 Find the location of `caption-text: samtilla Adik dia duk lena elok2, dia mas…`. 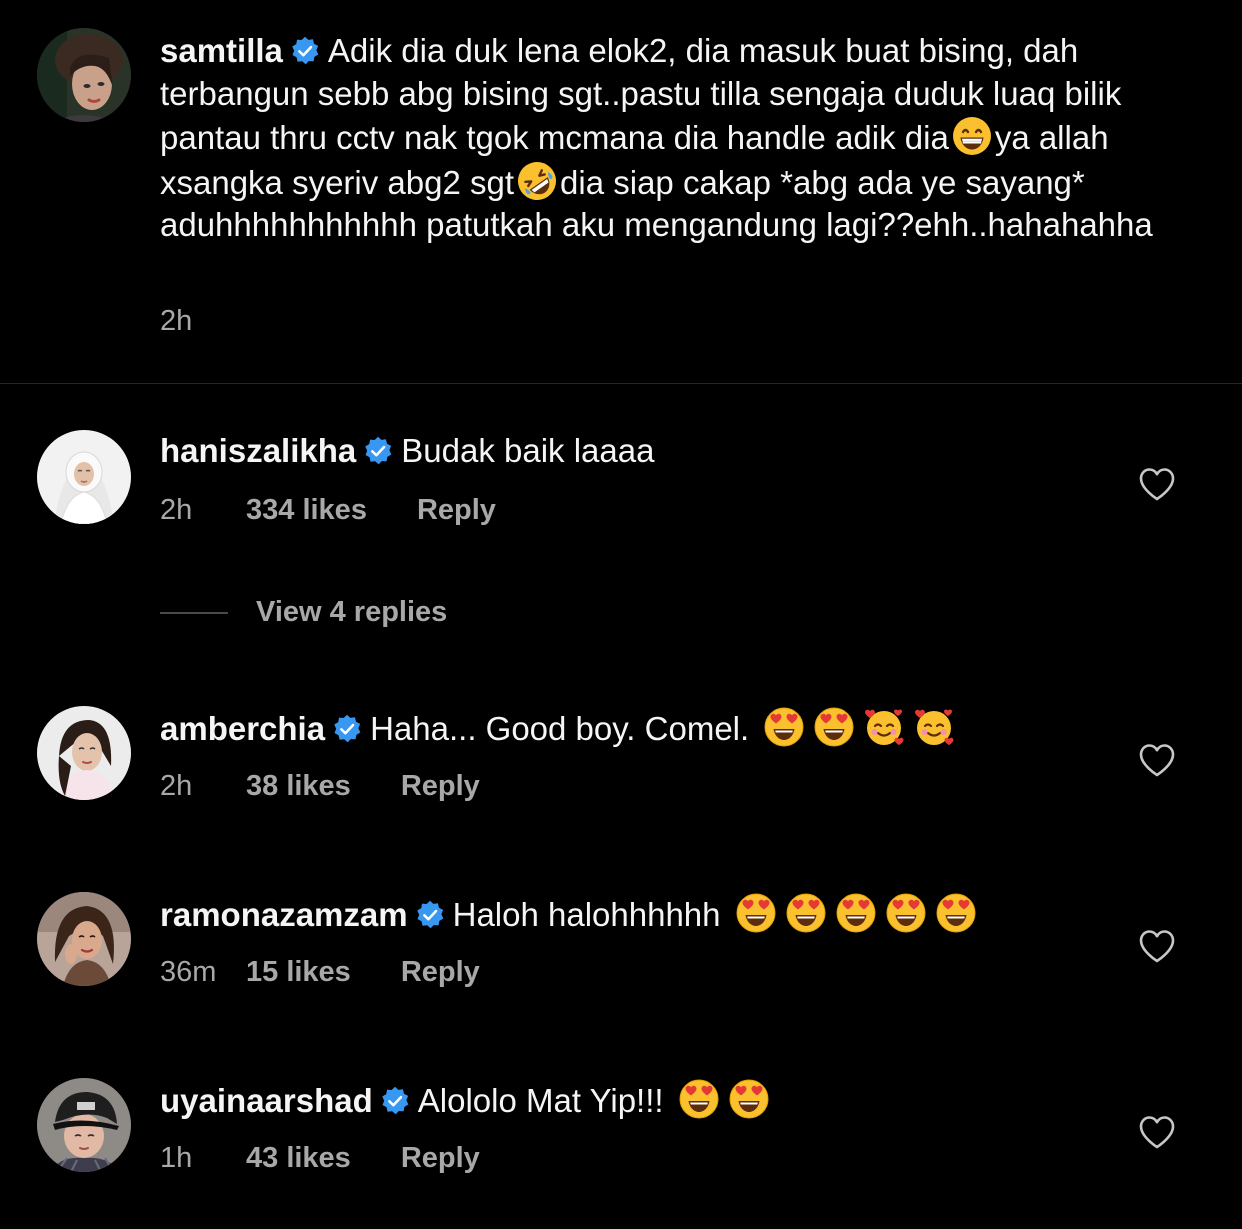

caption-text: samtilla Adik dia duk lena elok2, dia mas… is located at coordinates (685, 138).